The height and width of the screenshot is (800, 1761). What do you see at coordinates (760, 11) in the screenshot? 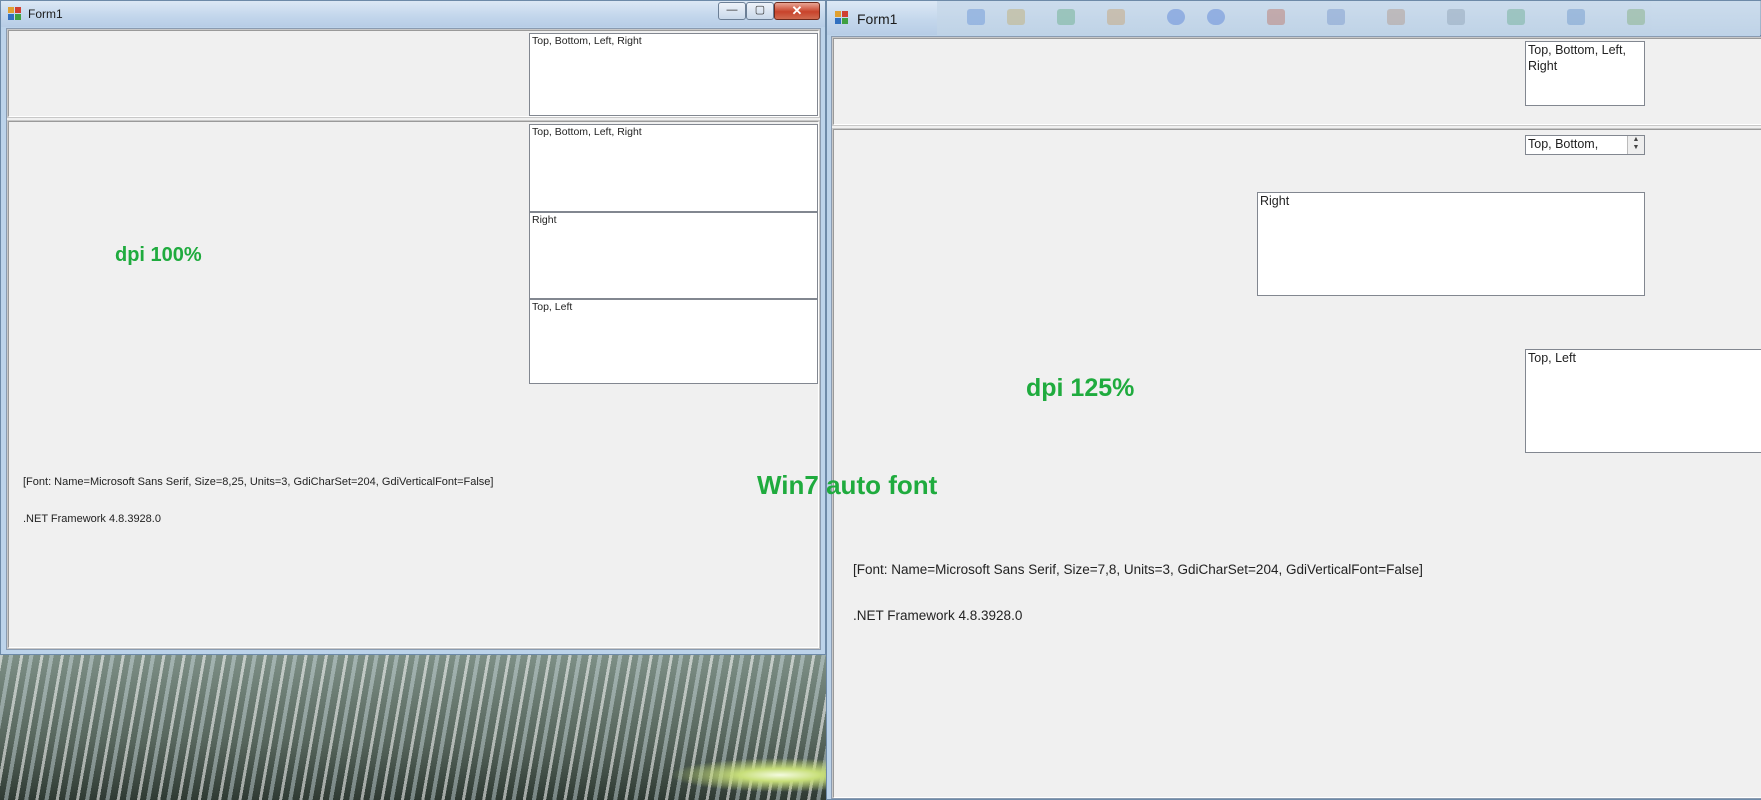
I see `maximize-button: ▢` at bounding box center [760, 11].